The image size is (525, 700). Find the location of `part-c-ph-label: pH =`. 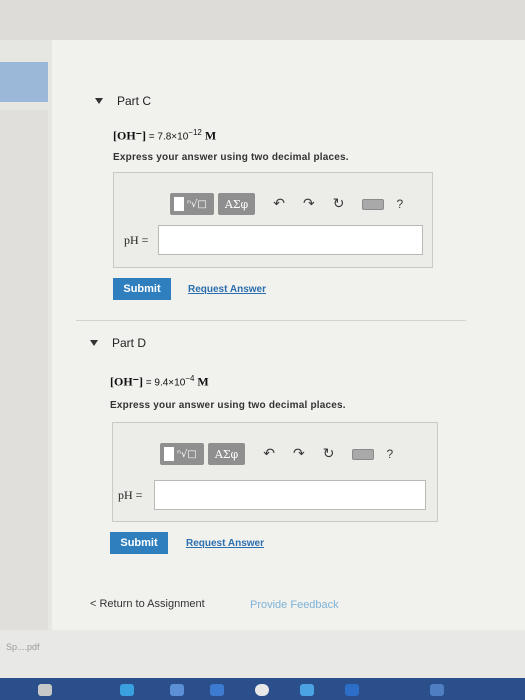

part-c-ph-label: pH = is located at coordinates (136, 240).